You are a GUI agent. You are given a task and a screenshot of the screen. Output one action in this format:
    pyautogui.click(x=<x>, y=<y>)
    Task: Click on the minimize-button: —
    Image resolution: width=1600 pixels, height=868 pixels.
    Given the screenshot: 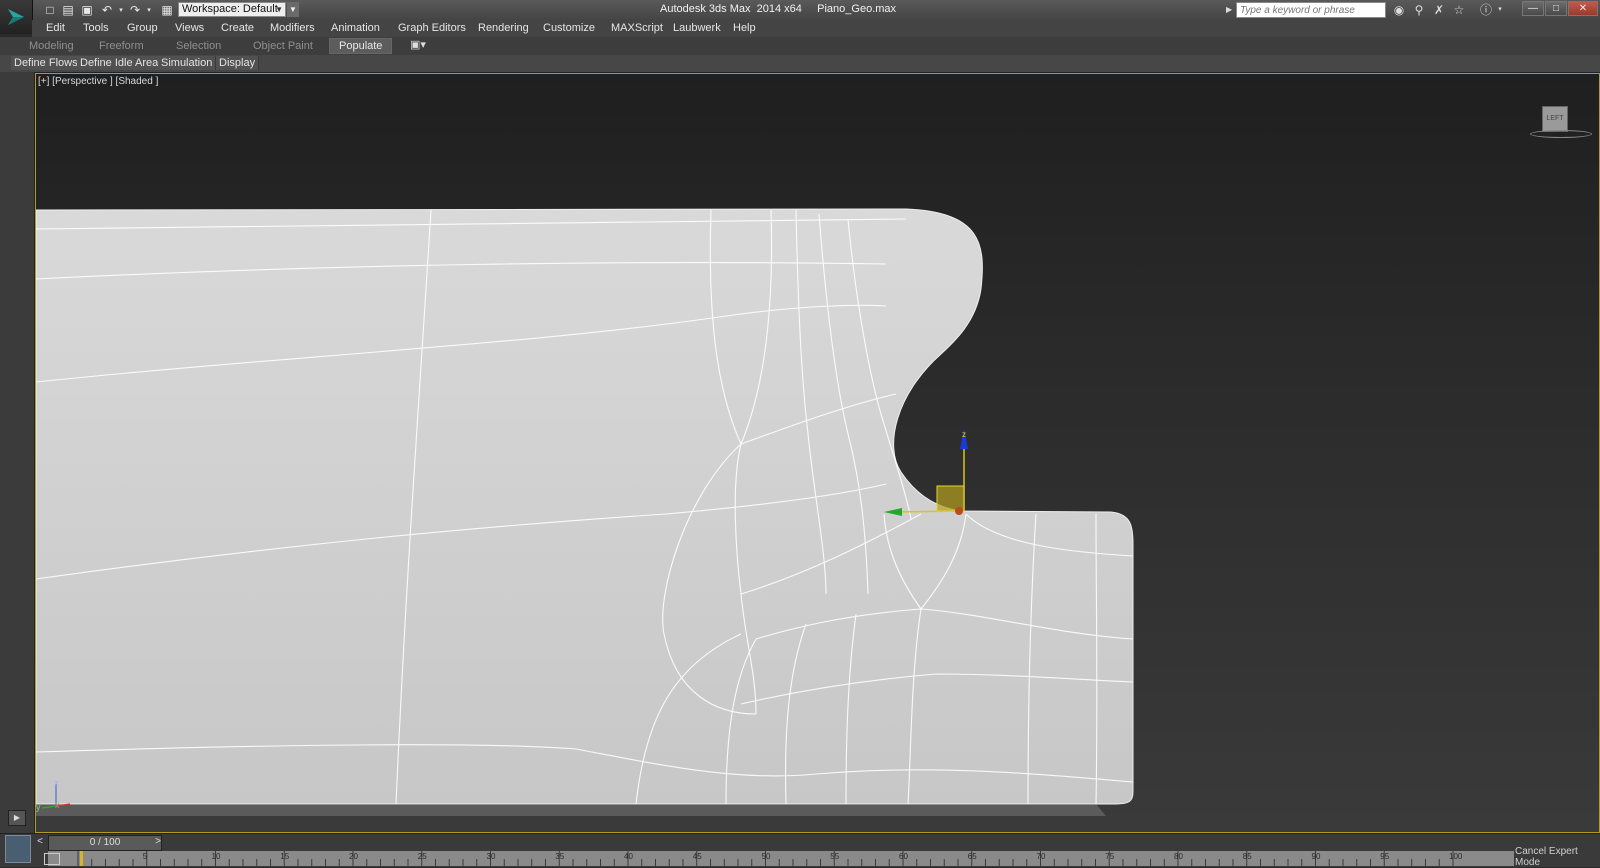 What is the action you would take?
    pyautogui.click(x=1533, y=8)
    